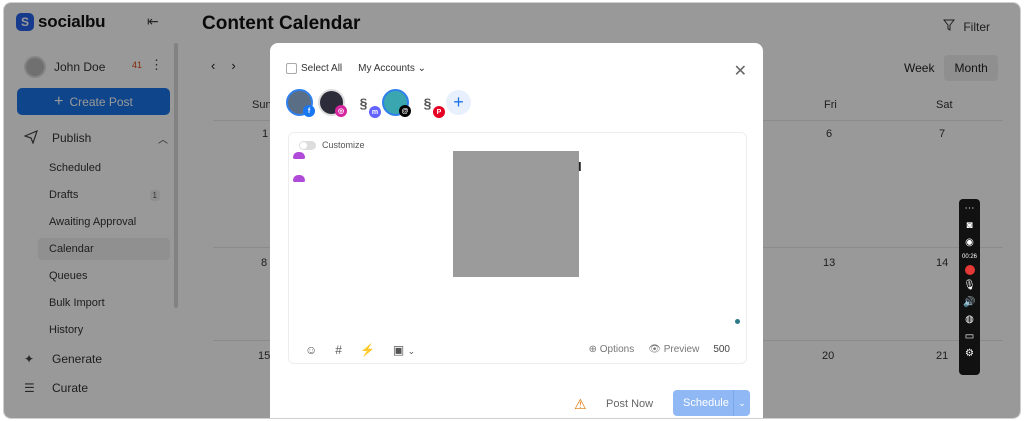 The height and width of the screenshot is (421, 1024). I want to click on preview-button: 👁 Preview, so click(673, 349).